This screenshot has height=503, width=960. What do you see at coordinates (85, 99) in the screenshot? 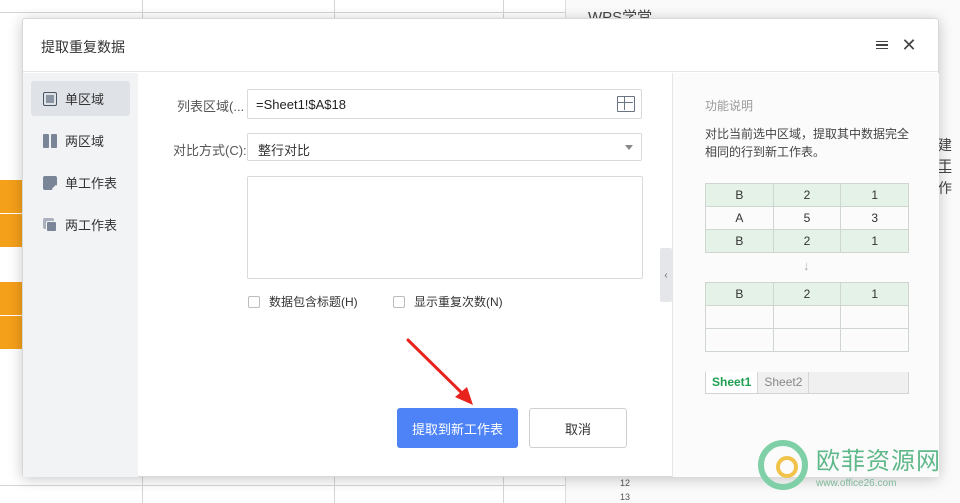
I see `sidebar-item-label: 单区域` at bounding box center [85, 99].